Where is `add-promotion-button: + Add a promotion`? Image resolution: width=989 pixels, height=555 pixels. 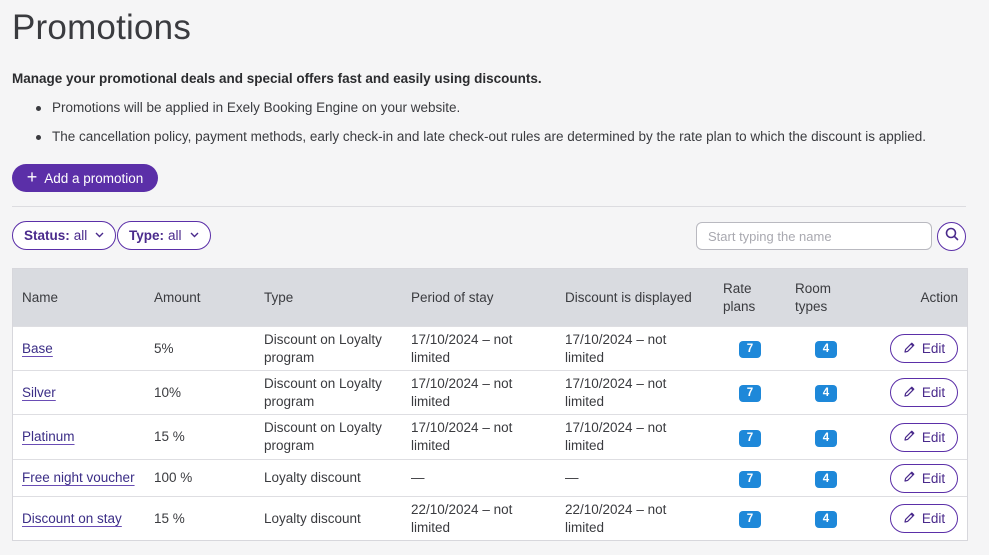
add-promotion-button: + Add a promotion is located at coordinates (85, 178).